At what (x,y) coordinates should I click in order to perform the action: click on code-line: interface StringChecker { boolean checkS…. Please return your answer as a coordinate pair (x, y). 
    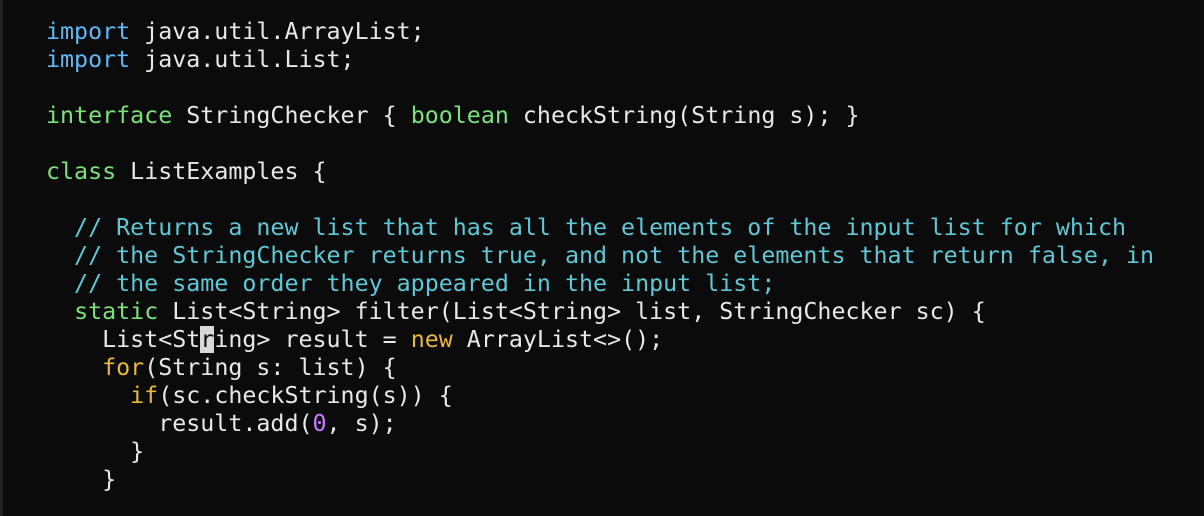
    Looking at the image, I should click on (600, 116).